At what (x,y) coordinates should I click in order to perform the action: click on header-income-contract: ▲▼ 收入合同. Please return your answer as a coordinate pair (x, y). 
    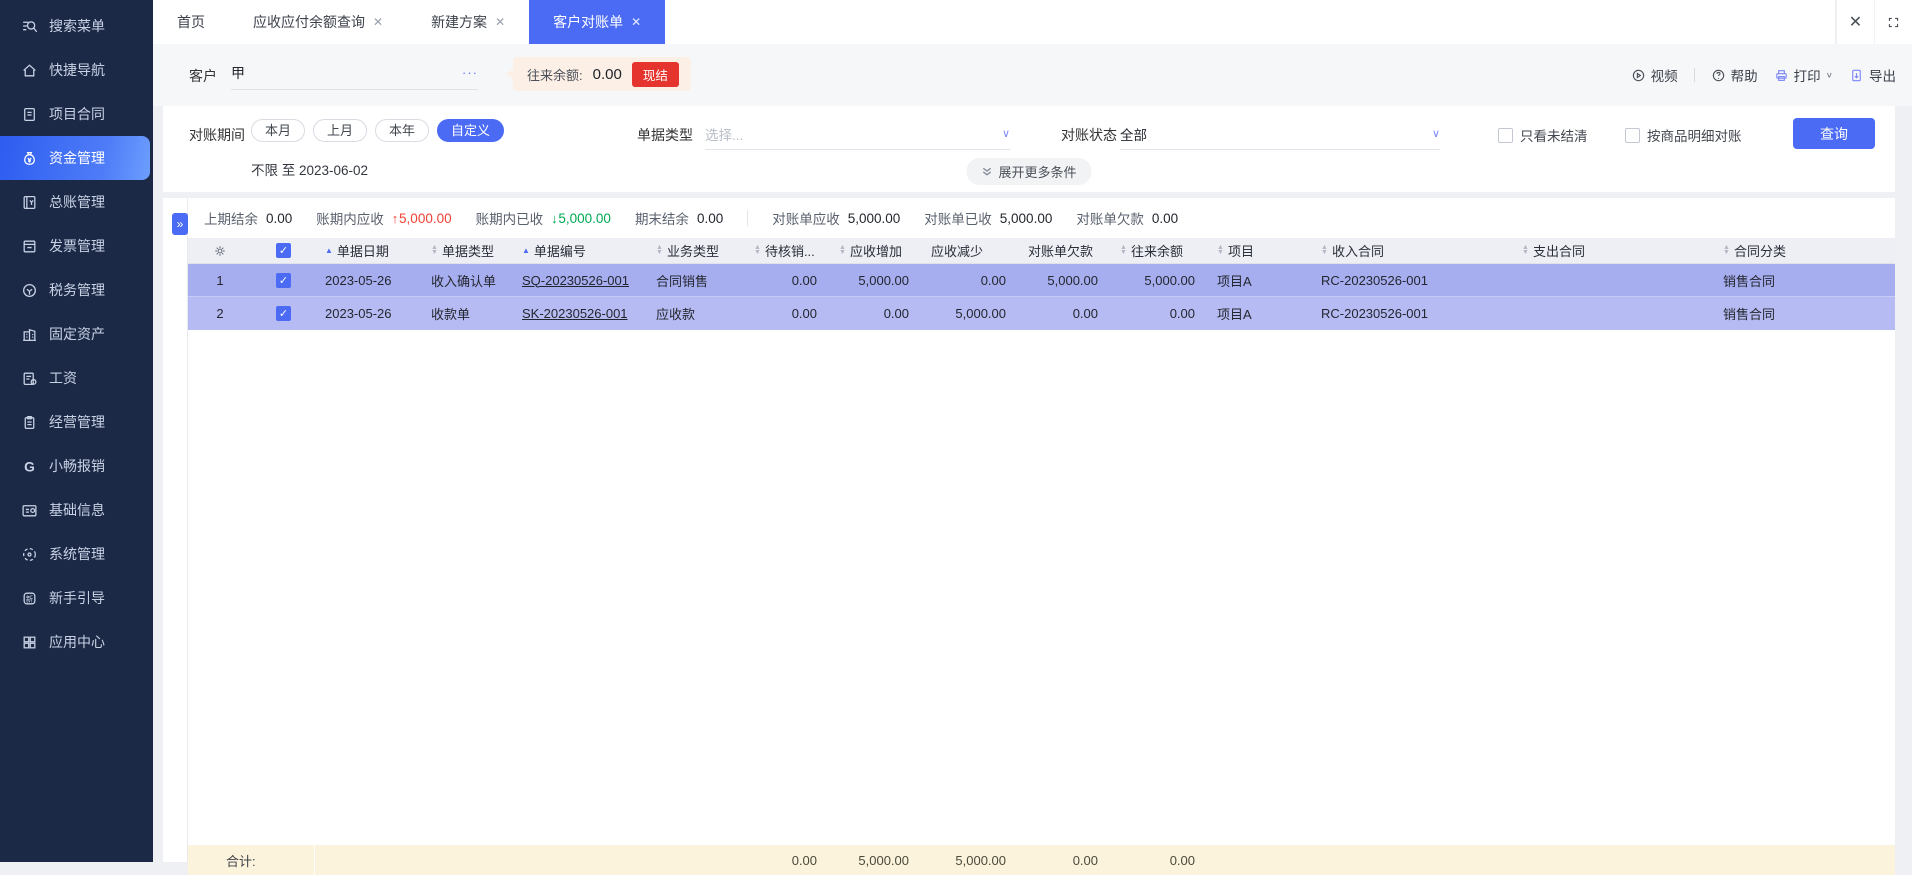
    Looking at the image, I should click on (1411, 250).